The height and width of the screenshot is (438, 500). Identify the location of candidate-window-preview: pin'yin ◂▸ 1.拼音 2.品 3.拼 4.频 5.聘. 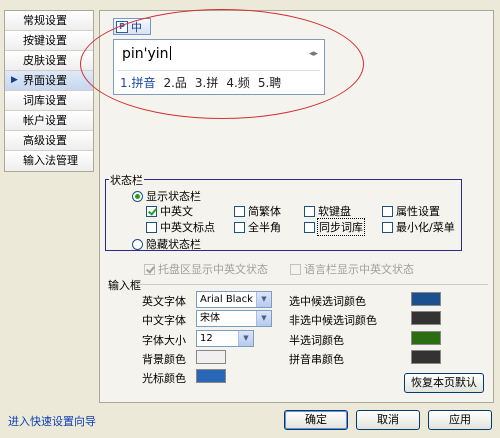
(219, 67).